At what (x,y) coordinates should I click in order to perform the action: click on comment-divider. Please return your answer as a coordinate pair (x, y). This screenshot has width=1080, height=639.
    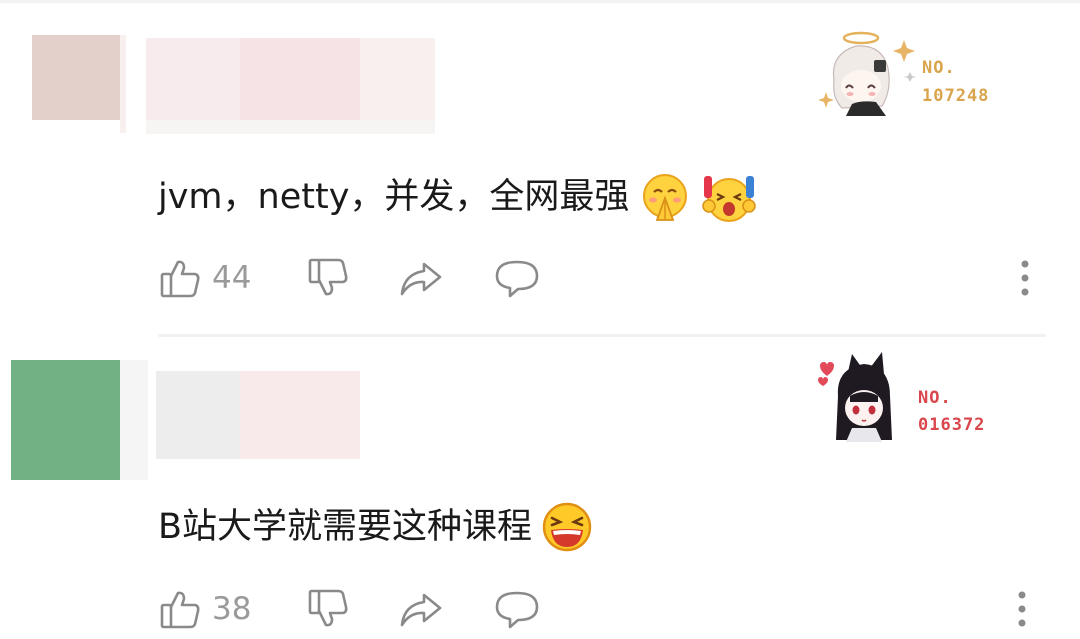
    Looking at the image, I should click on (602, 335).